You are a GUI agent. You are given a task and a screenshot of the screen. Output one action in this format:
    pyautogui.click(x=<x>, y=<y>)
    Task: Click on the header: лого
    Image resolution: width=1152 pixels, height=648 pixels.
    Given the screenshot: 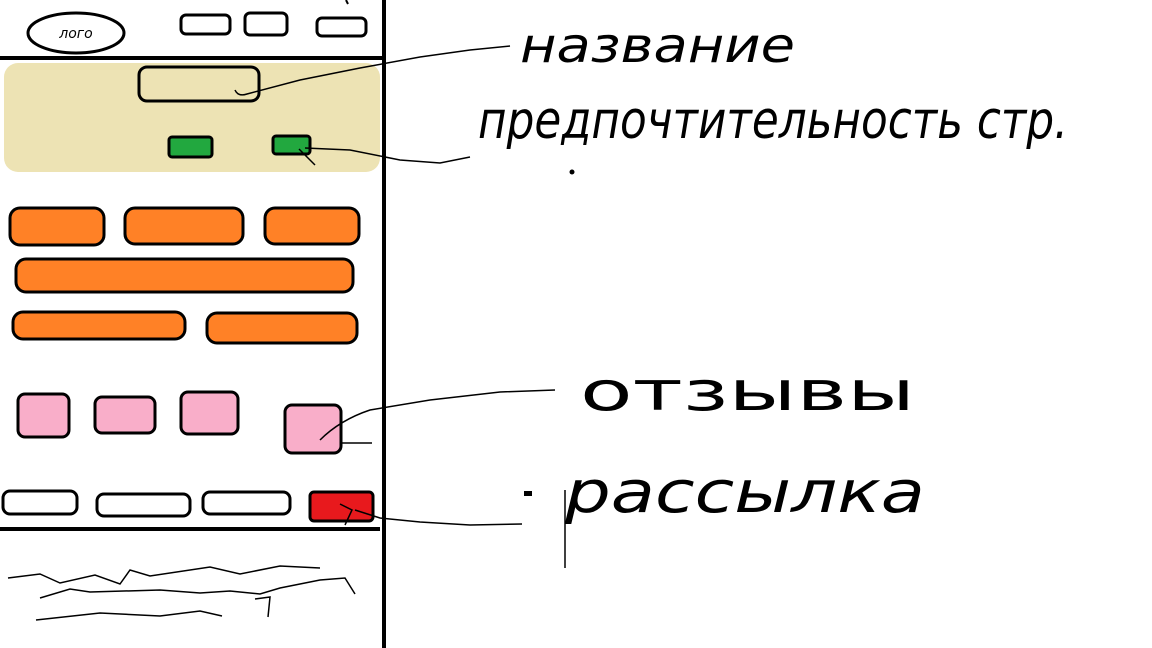 What is the action you would take?
    pyautogui.click(x=192, y=30)
    